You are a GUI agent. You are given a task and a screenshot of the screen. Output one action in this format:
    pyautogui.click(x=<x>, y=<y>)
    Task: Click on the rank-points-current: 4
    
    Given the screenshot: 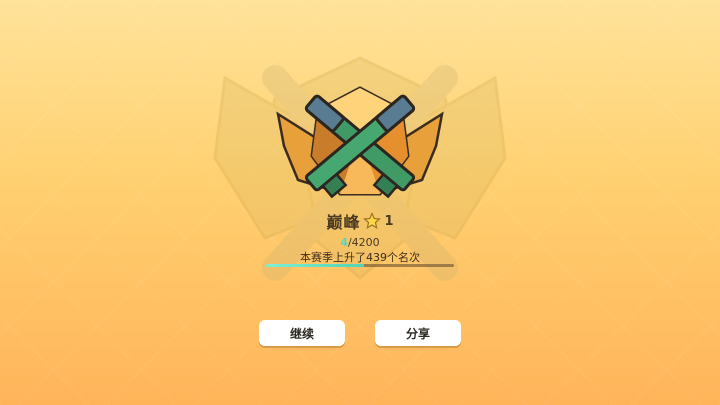 What is the action you would take?
    pyautogui.click(x=344, y=242)
    